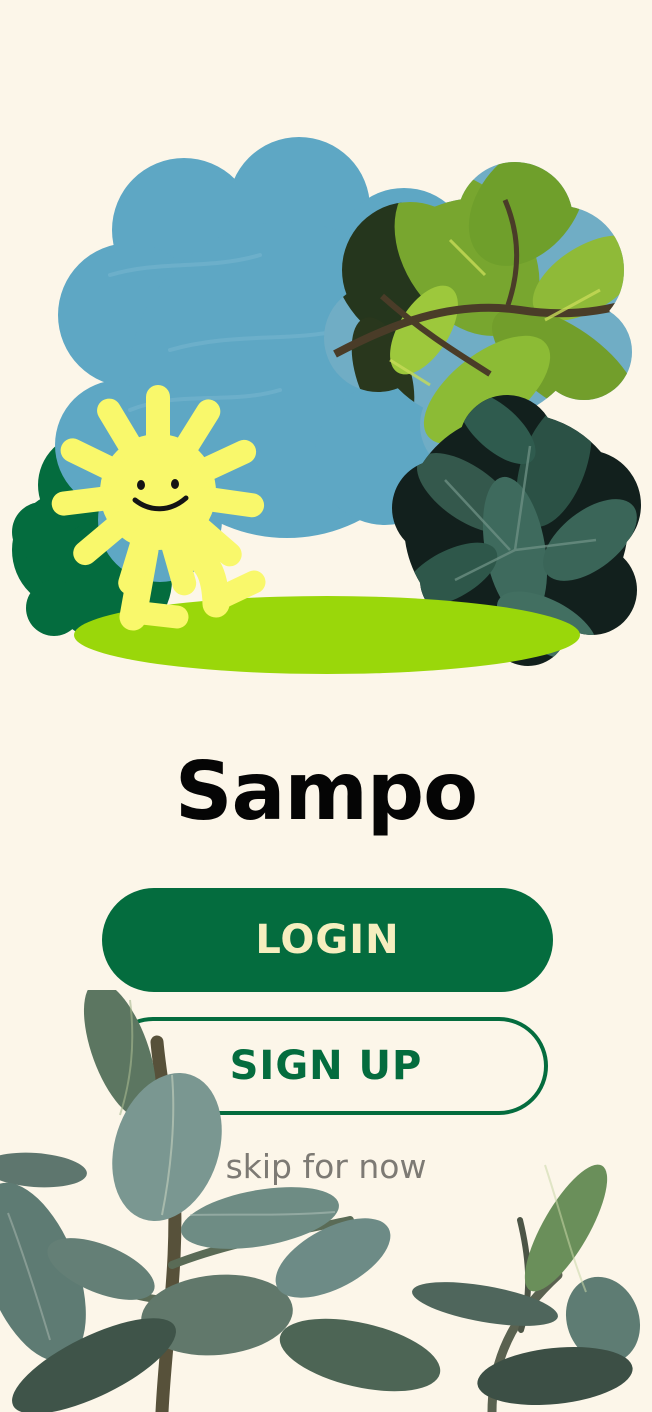  What do you see at coordinates (327, 940) in the screenshot?
I see `login-button: LOGIN` at bounding box center [327, 940].